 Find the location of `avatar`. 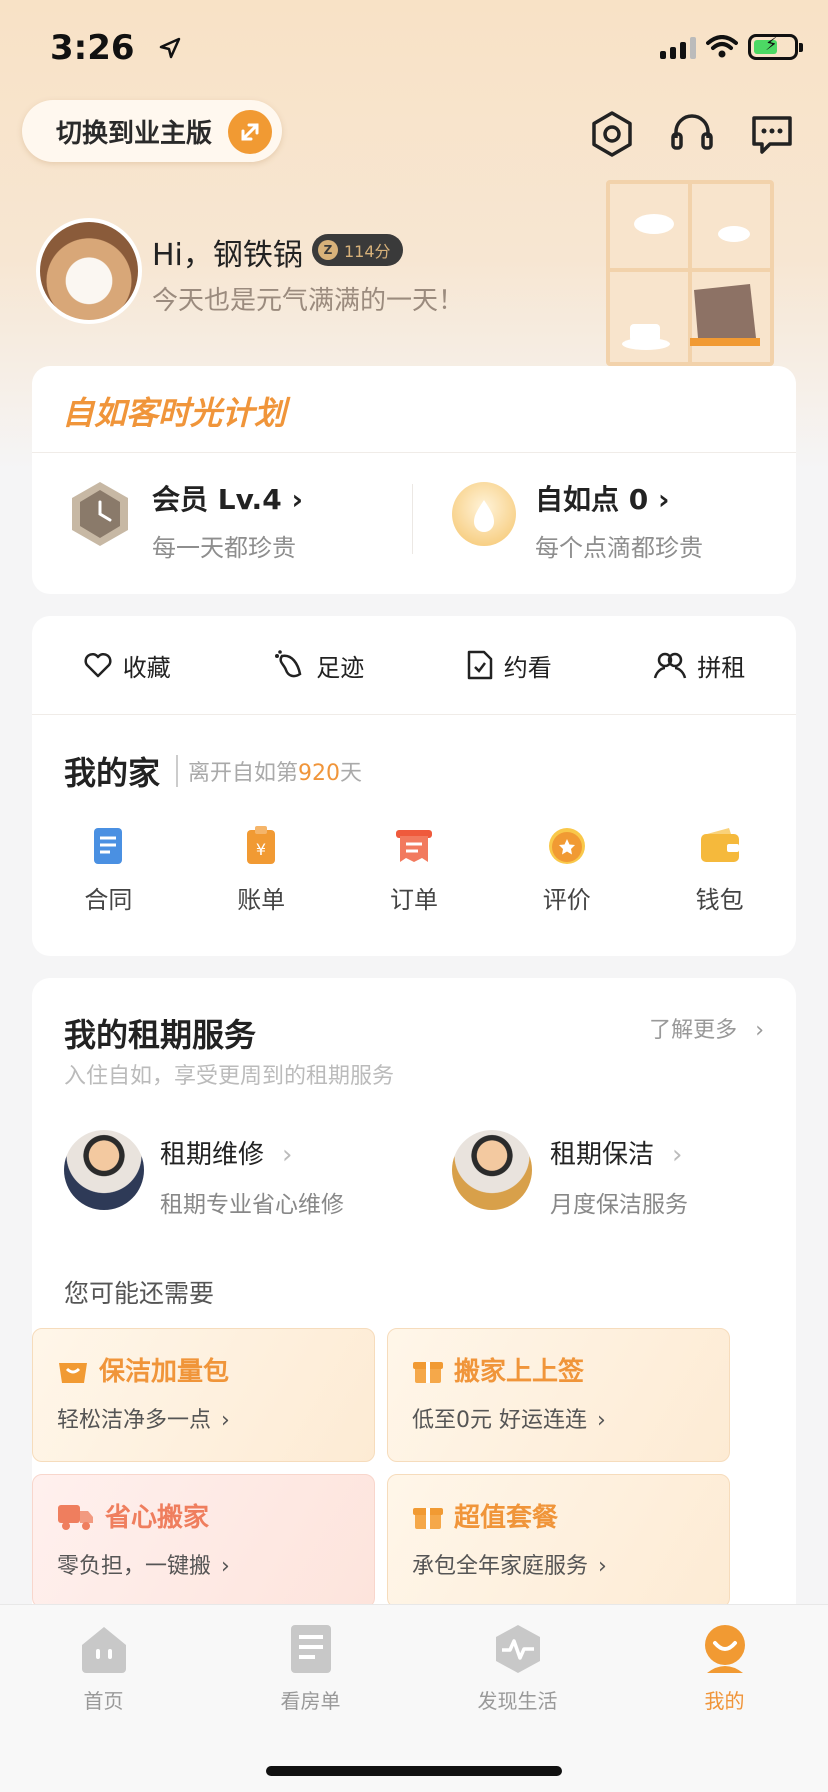

avatar is located at coordinates (89, 271).